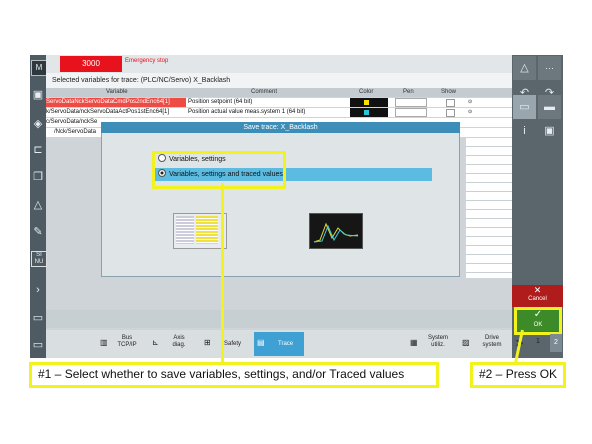  What do you see at coordinates (524, 131) in the screenshot?
I see `info-icon: i` at bounding box center [524, 131].